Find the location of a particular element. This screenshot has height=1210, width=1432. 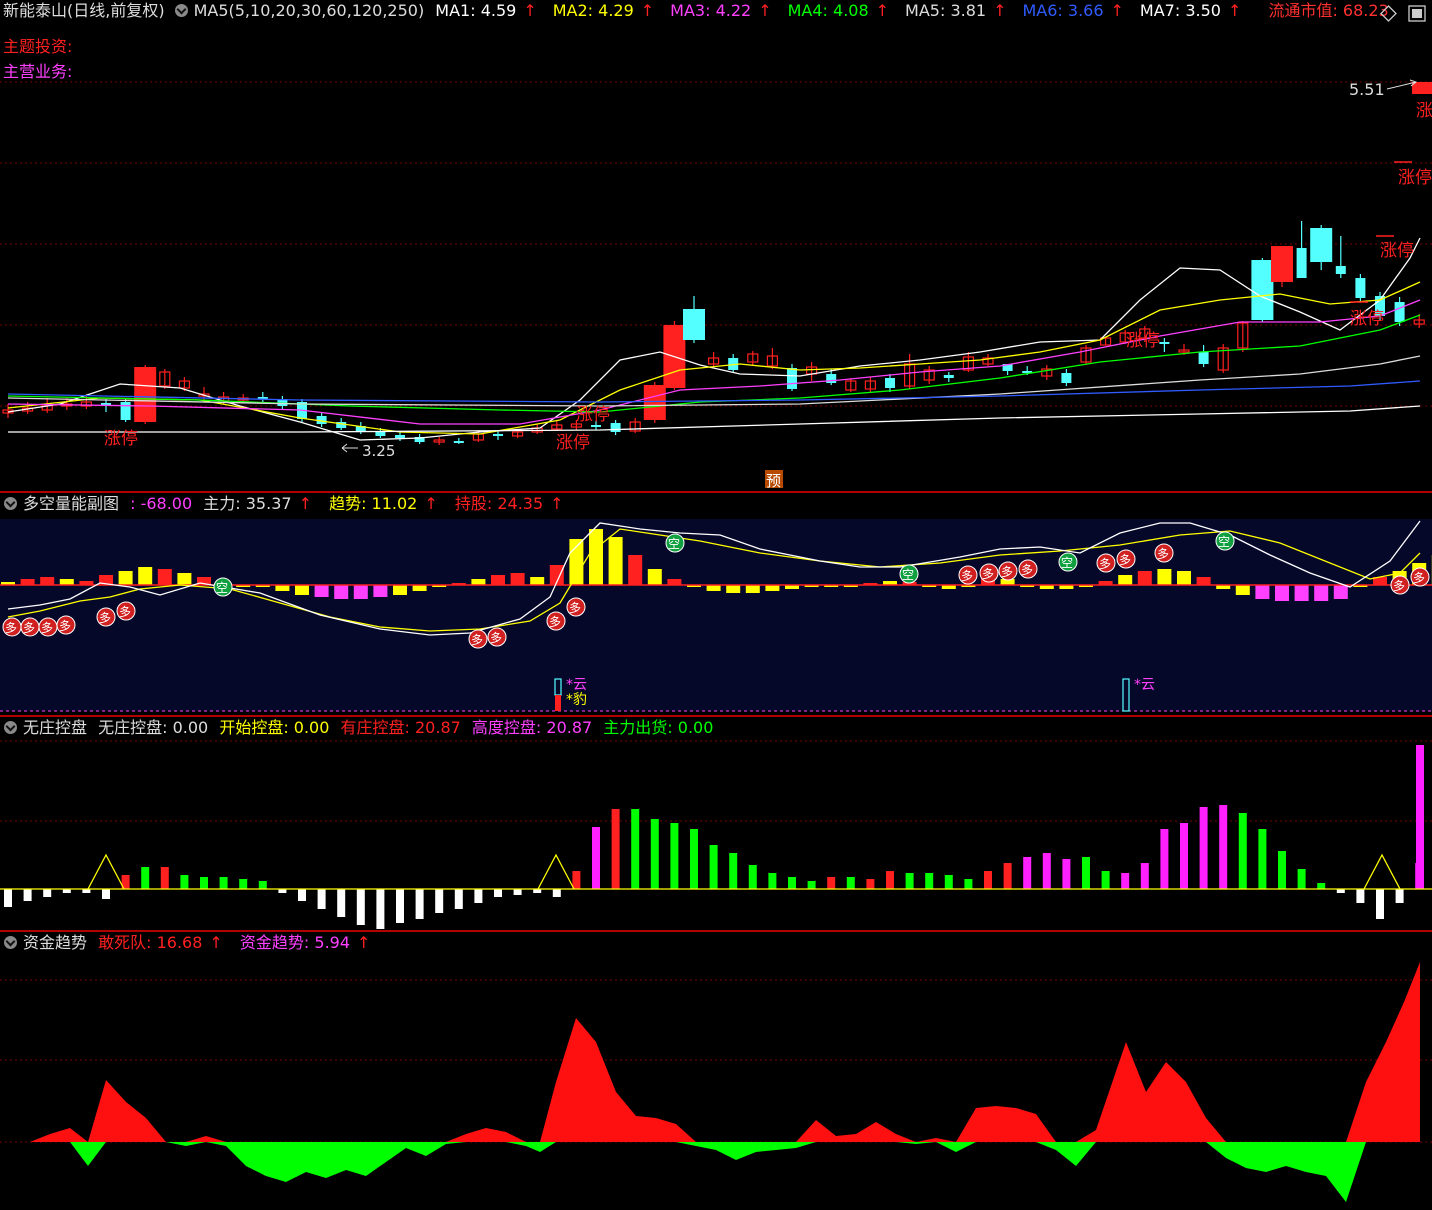

sub2-signal is located at coordinates (1382, 871).